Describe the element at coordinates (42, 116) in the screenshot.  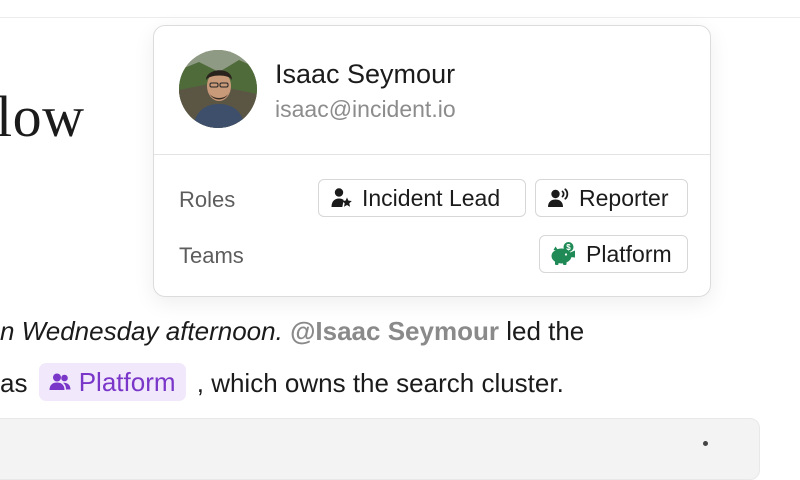
I see `document-heading: low` at that location.